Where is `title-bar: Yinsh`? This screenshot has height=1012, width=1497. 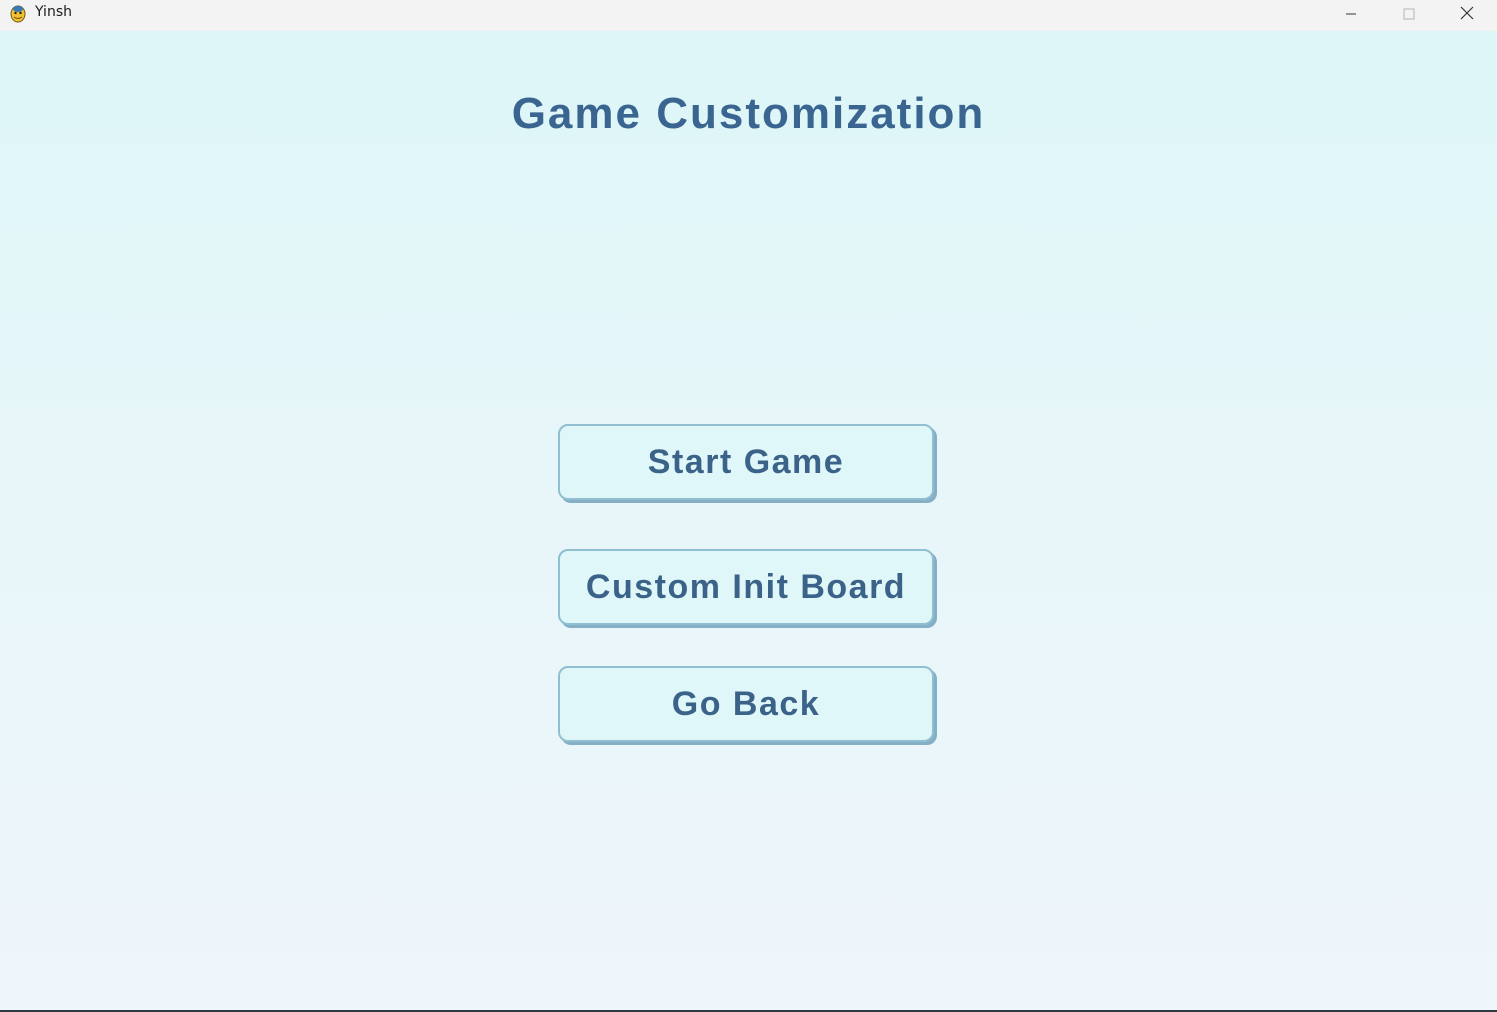 title-bar: Yinsh is located at coordinates (748, 15).